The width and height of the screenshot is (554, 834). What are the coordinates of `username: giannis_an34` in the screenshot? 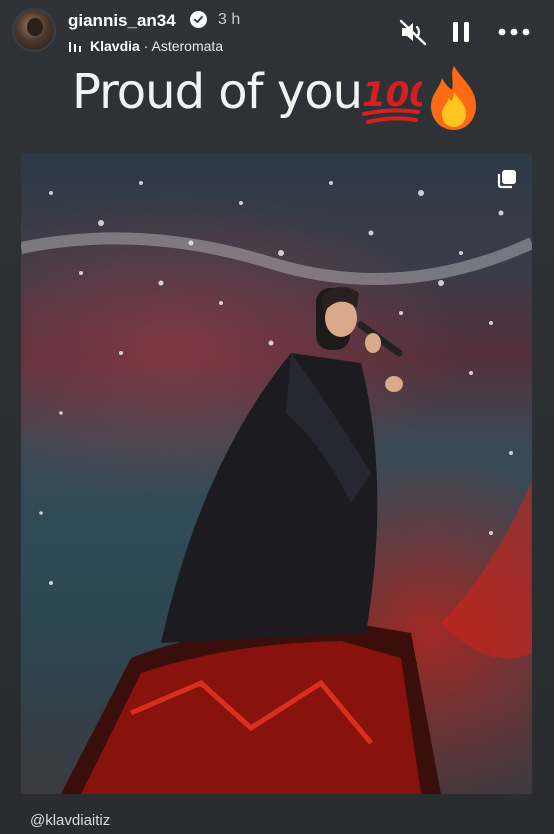 It's located at (122, 21).